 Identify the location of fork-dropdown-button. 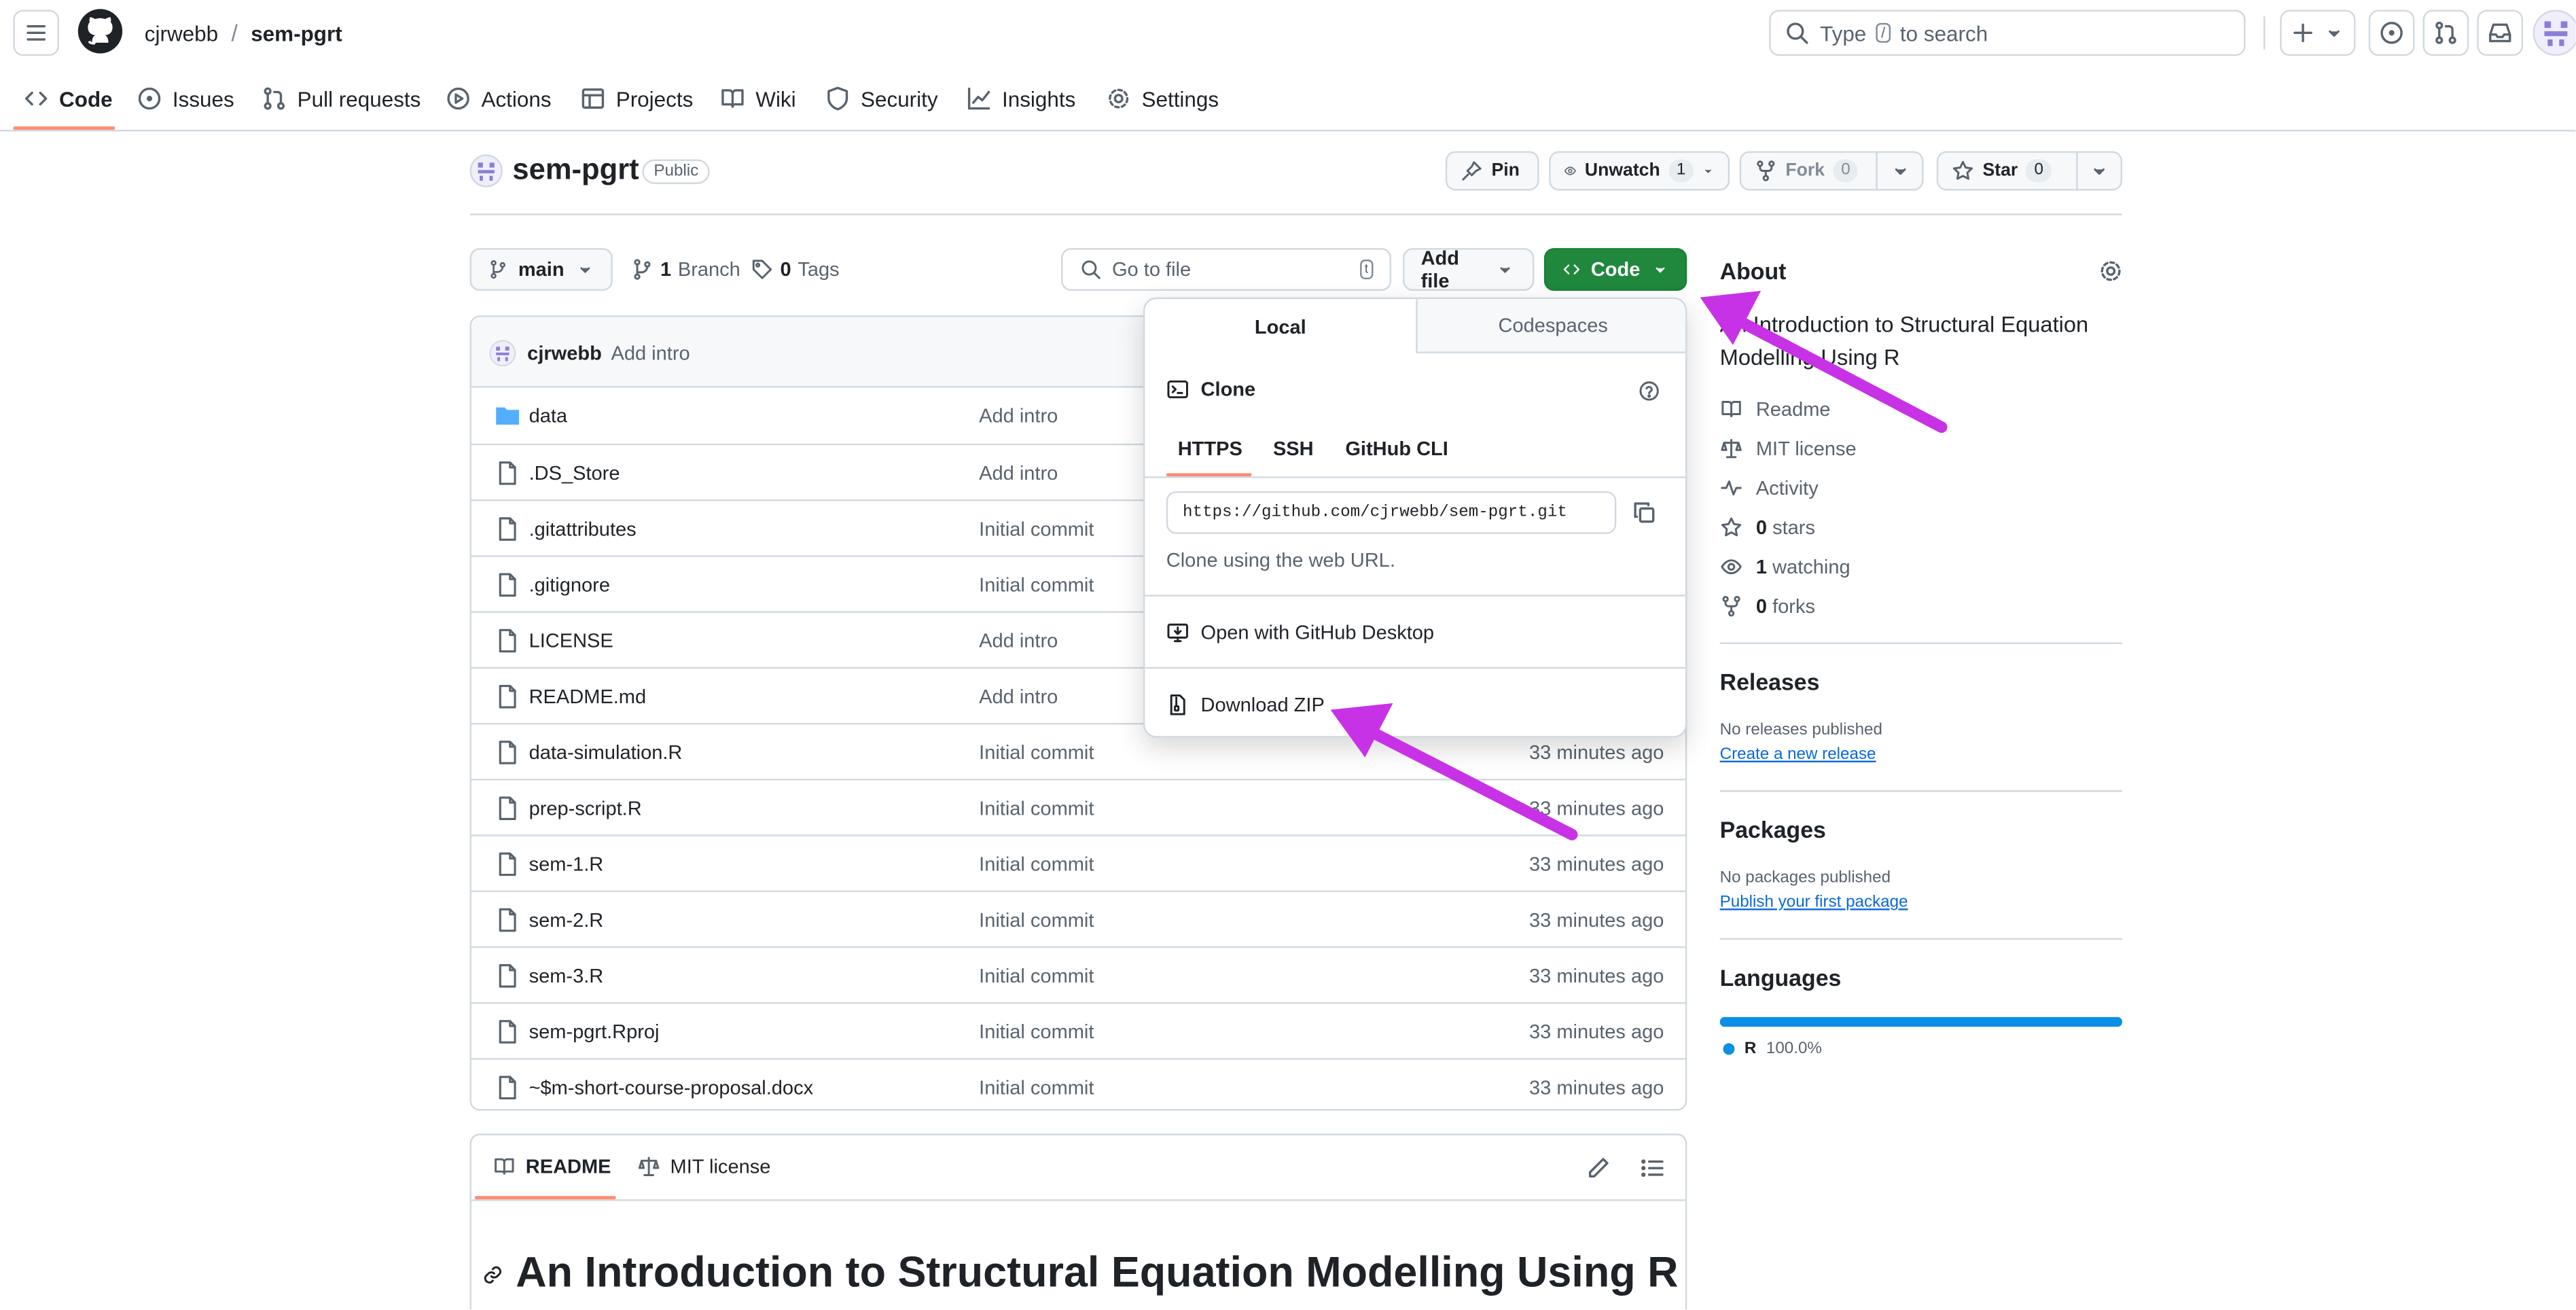
(1900, 171).